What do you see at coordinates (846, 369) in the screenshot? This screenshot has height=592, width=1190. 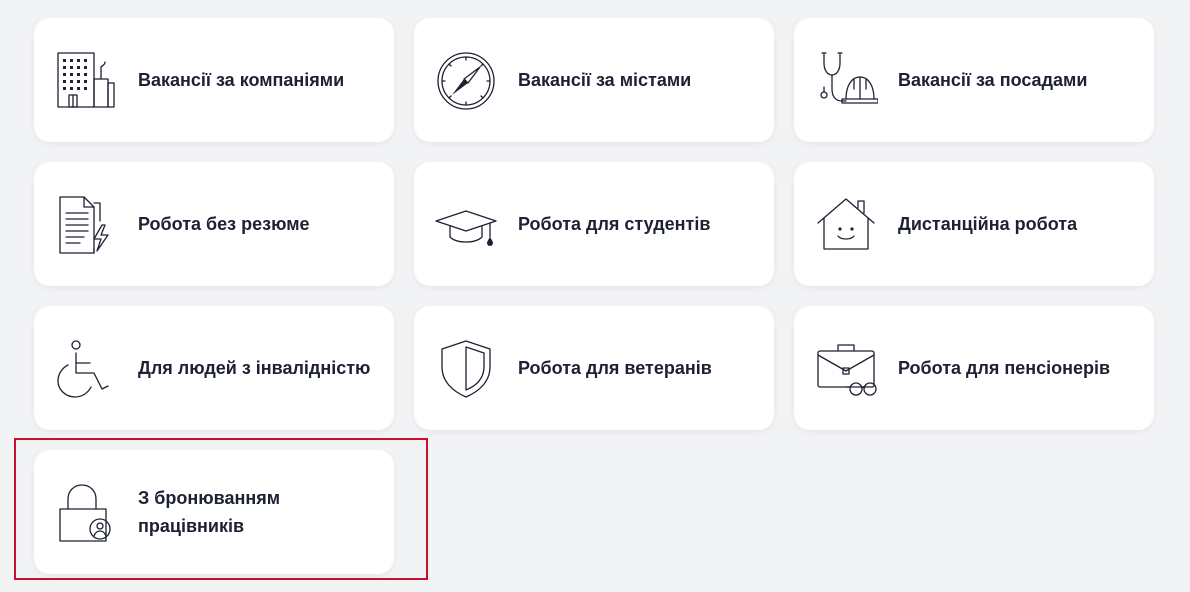 I see `briefcase-glasses-icon` at bounding box center [846, 369].